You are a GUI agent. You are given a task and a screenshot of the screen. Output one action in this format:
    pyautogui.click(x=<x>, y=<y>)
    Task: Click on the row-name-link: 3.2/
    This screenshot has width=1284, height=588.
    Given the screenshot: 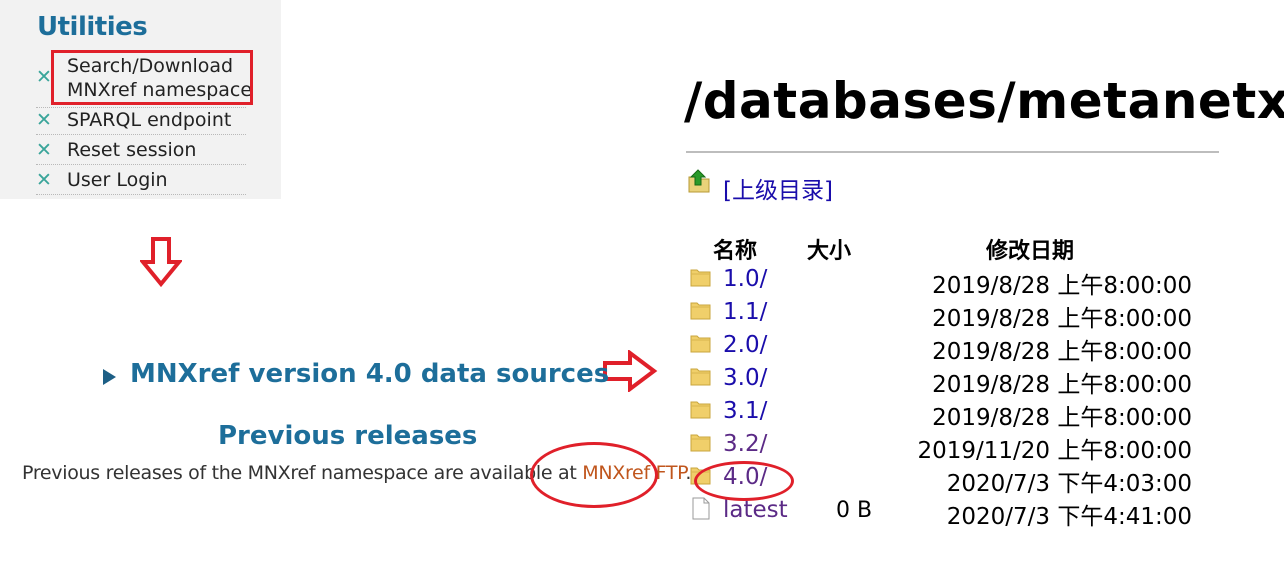 What is the action you would take?
    pyautogui.click(x=745, y=444)
    